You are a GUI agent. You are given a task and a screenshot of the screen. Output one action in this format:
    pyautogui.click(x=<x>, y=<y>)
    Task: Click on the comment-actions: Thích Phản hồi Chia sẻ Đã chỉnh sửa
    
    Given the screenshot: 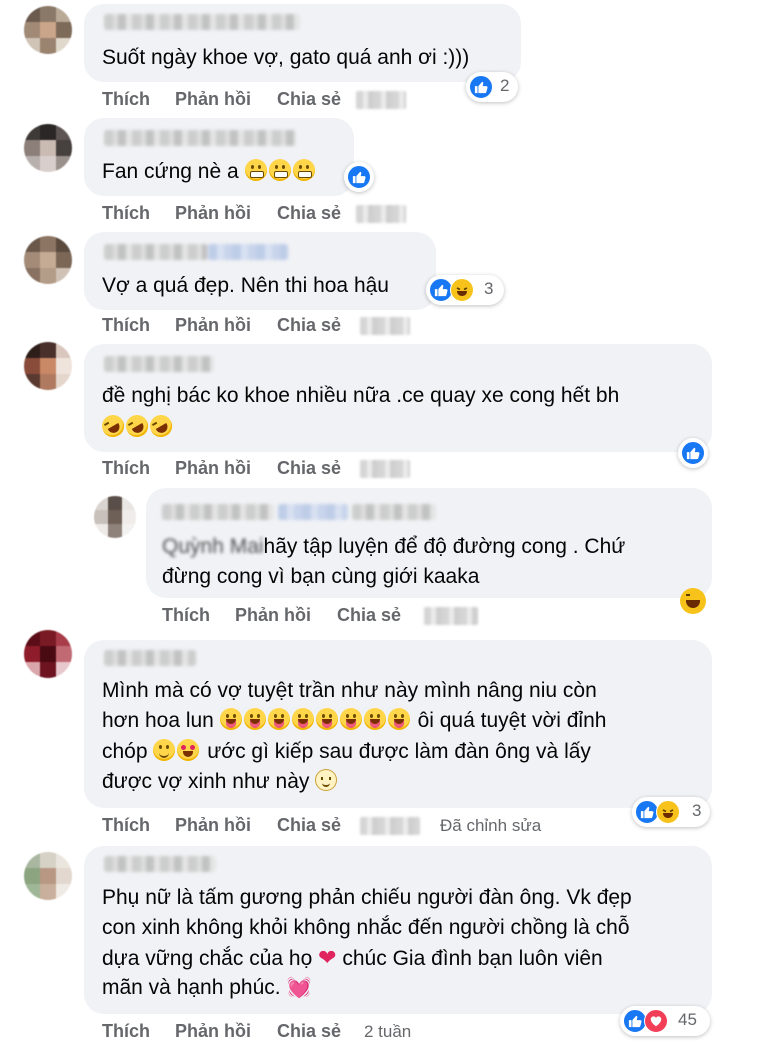 What is the action you would take?
    pyautogui.click(x=332, y=827)
    